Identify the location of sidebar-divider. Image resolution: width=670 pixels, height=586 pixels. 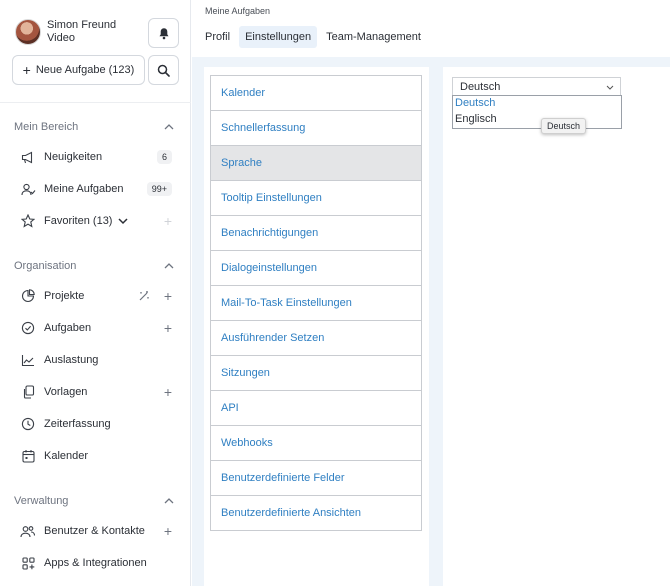
(95, 102).